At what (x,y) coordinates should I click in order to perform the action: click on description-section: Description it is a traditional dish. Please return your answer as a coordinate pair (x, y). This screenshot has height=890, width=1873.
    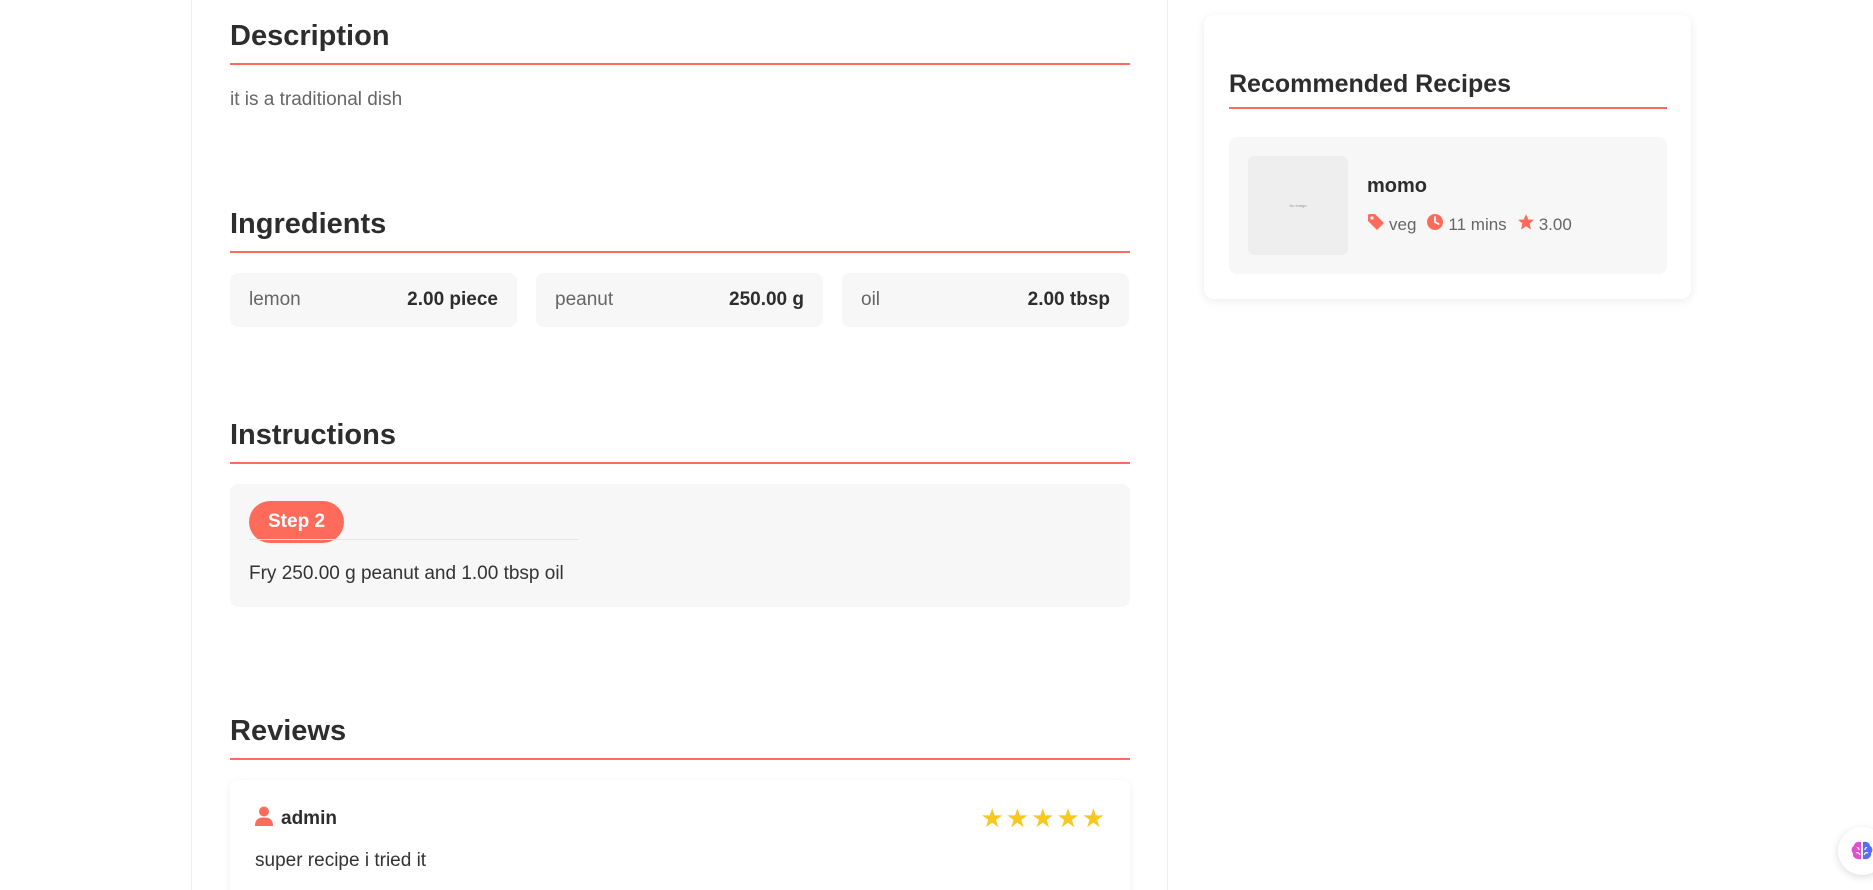
    Looking at the image, I should click on (680, 65).